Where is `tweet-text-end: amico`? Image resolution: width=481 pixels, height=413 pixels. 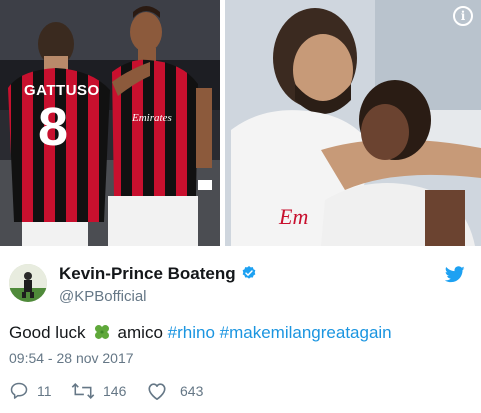 tweet-text-end: amico is located at coordinates (140, 332).